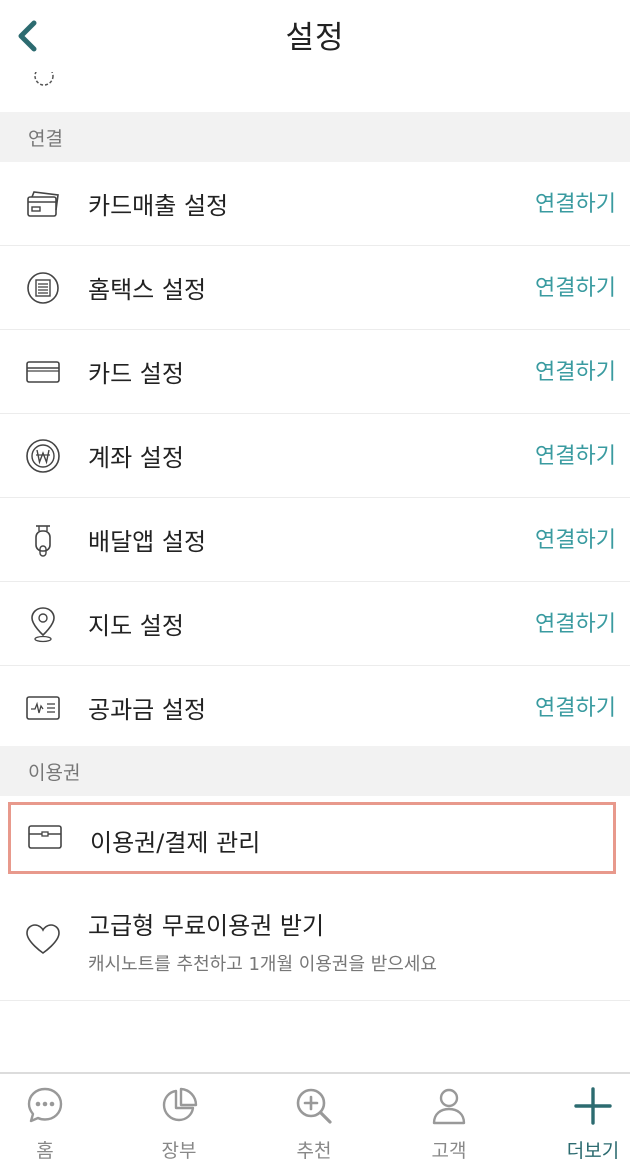  What do you see at coordinates (43, 941) in the screenshot?
I see `heart-icon` at bounding box center [43, 941].